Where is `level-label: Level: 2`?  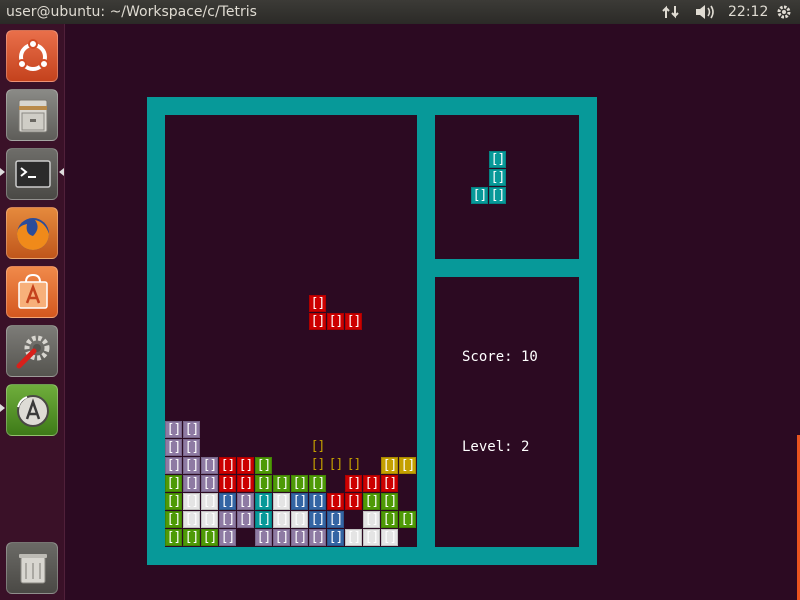 level-label: Level: 2 is located at coordinates (496, 447).